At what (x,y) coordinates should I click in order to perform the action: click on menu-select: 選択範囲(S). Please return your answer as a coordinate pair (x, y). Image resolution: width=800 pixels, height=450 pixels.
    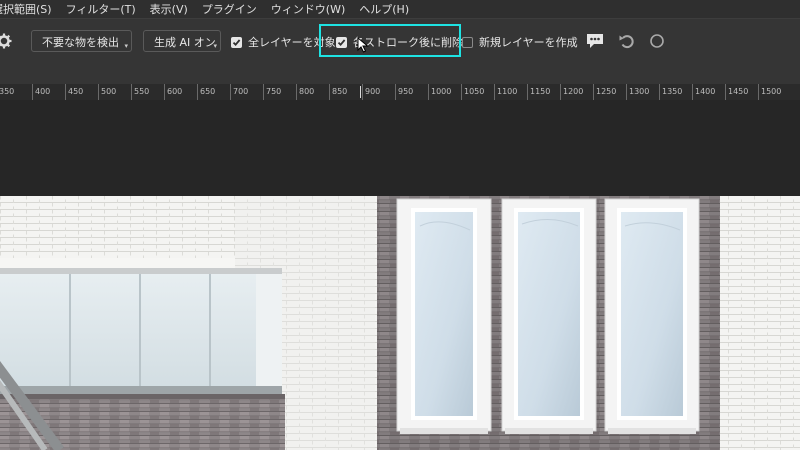
    Looking at the image, I should click on (26, 9).